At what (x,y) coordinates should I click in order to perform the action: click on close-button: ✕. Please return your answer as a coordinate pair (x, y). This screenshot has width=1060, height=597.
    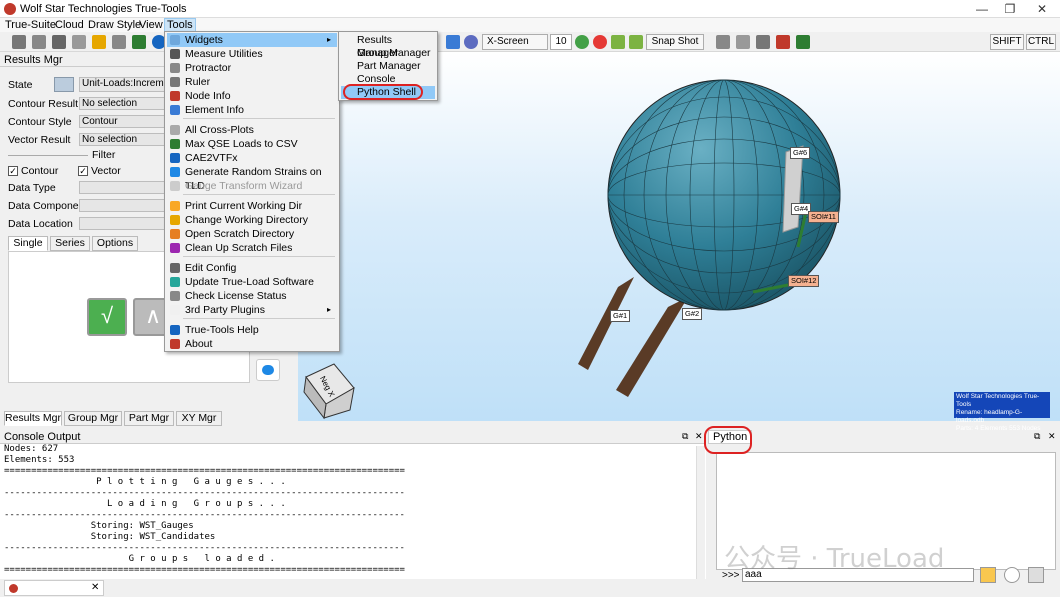
    Looking at the image, I should click on (1042, 9).